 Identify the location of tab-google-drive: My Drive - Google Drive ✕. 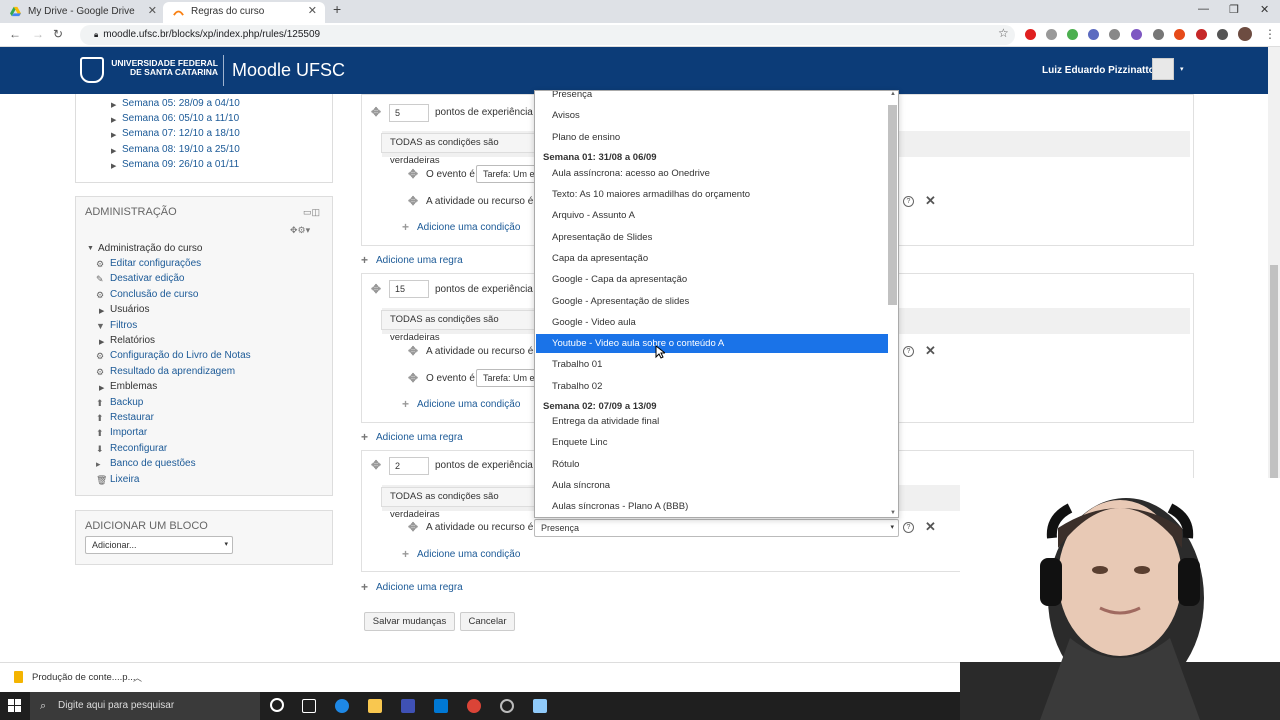
(82, 12).